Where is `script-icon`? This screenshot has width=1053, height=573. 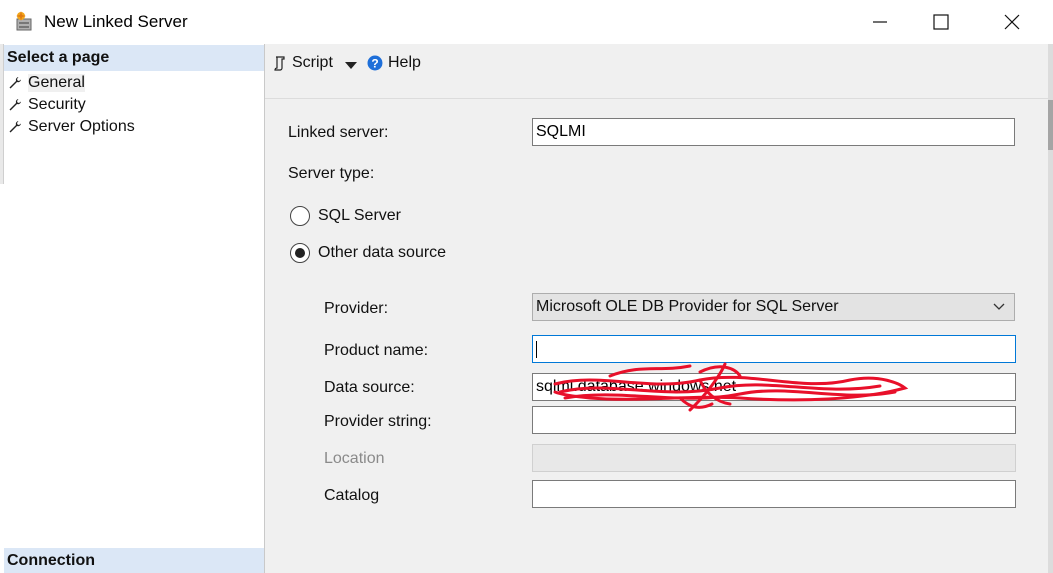
script-icon is located at coordinates (279, 63).